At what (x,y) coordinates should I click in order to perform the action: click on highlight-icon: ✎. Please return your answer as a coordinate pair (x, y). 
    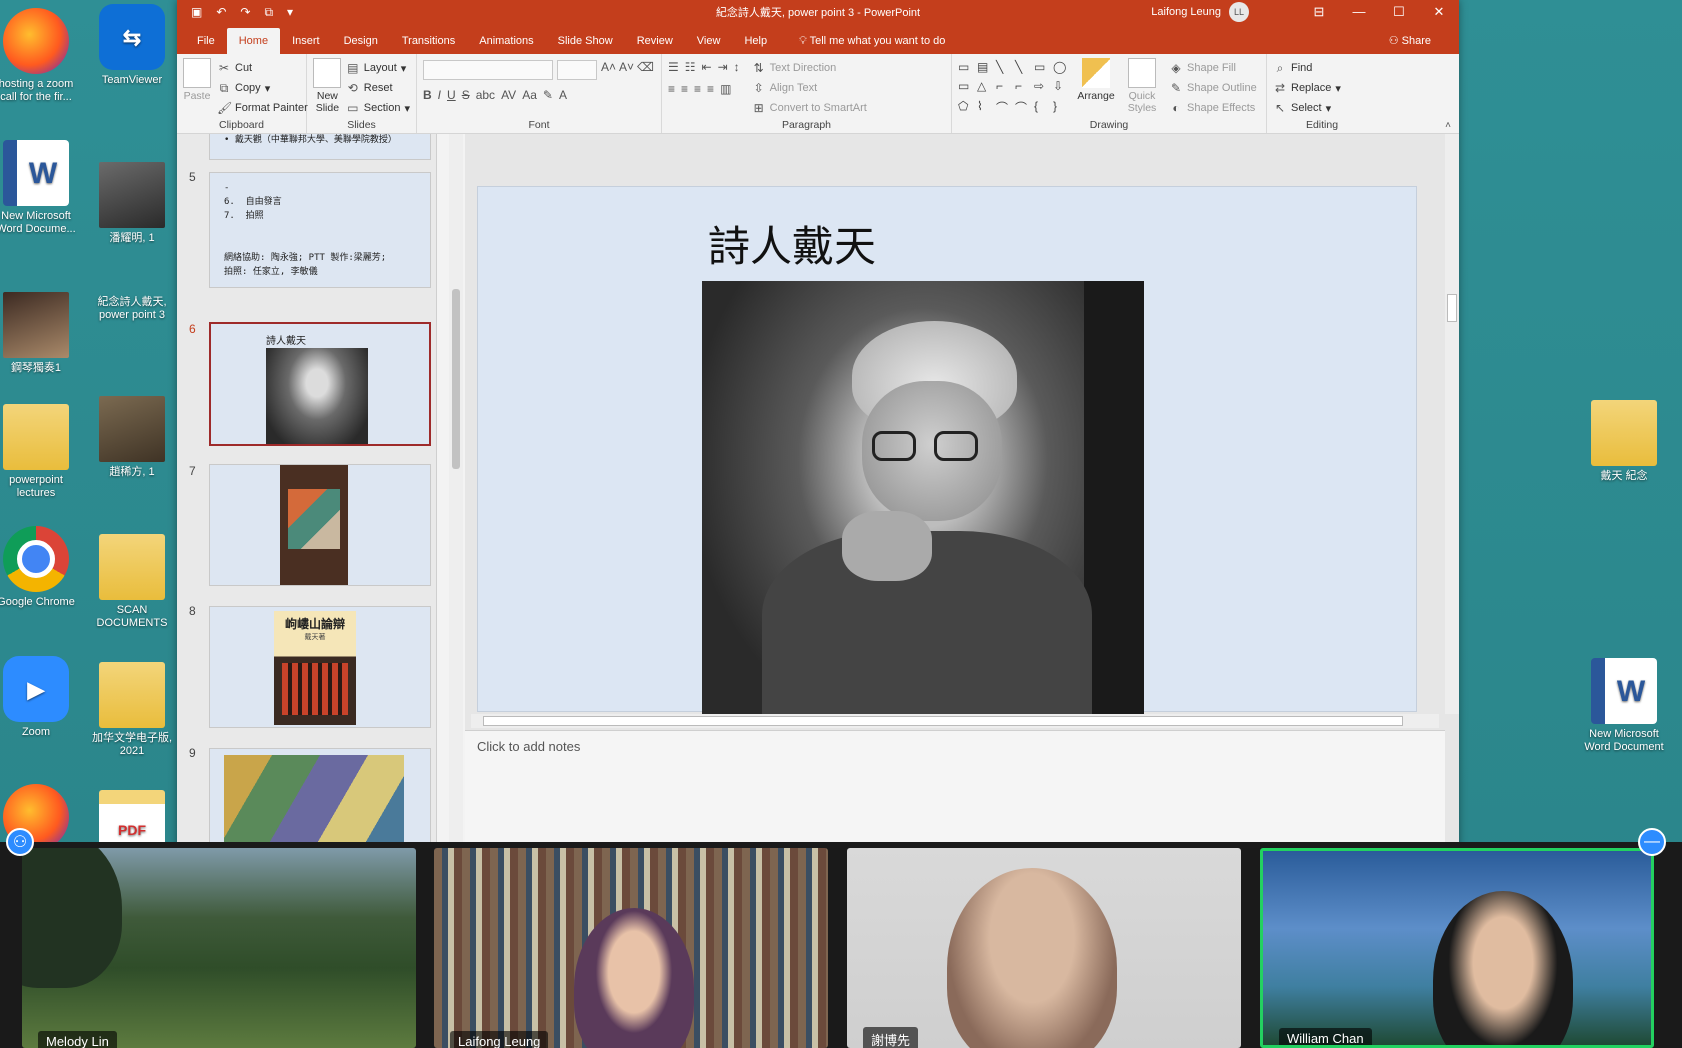
    Looking at the image, I should click on (548, 95).